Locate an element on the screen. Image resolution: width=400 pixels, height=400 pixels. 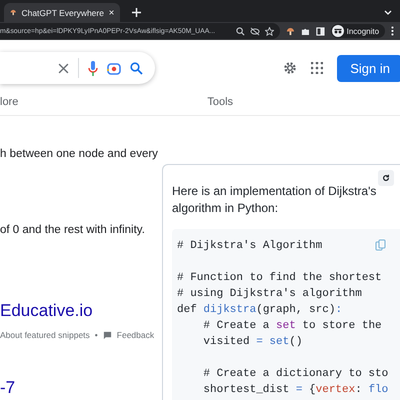
kebab-menu-icon is located at coordinates (392, 31).